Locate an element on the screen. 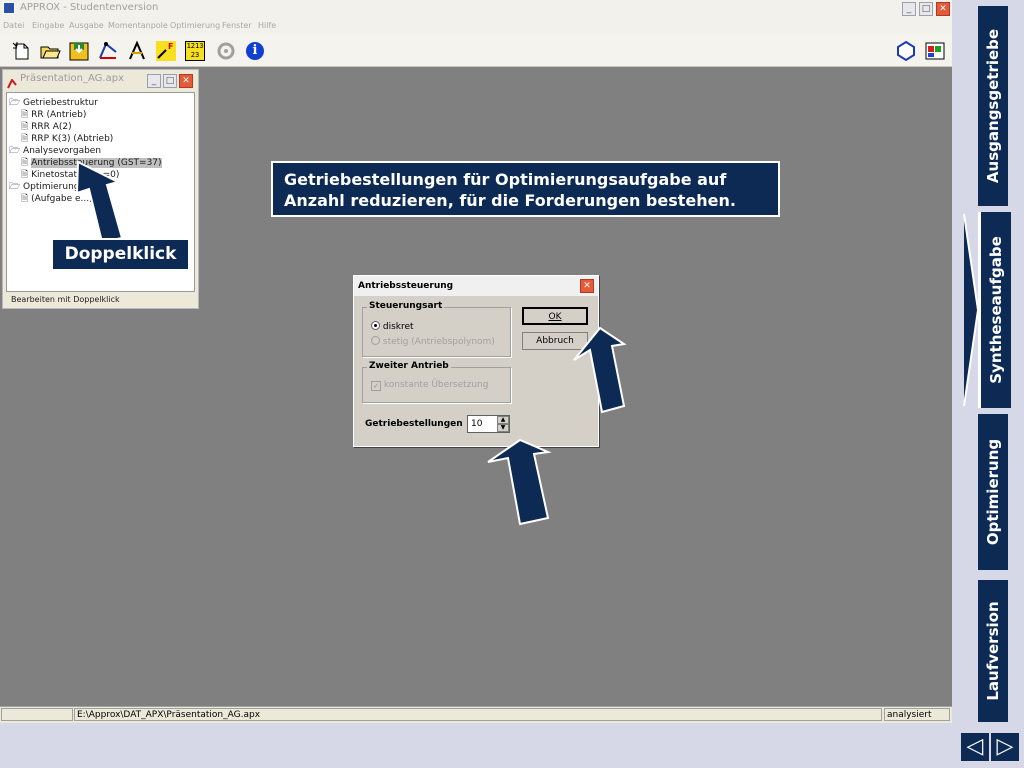  spinner-value: 10 is located at coordinates (477, 424).